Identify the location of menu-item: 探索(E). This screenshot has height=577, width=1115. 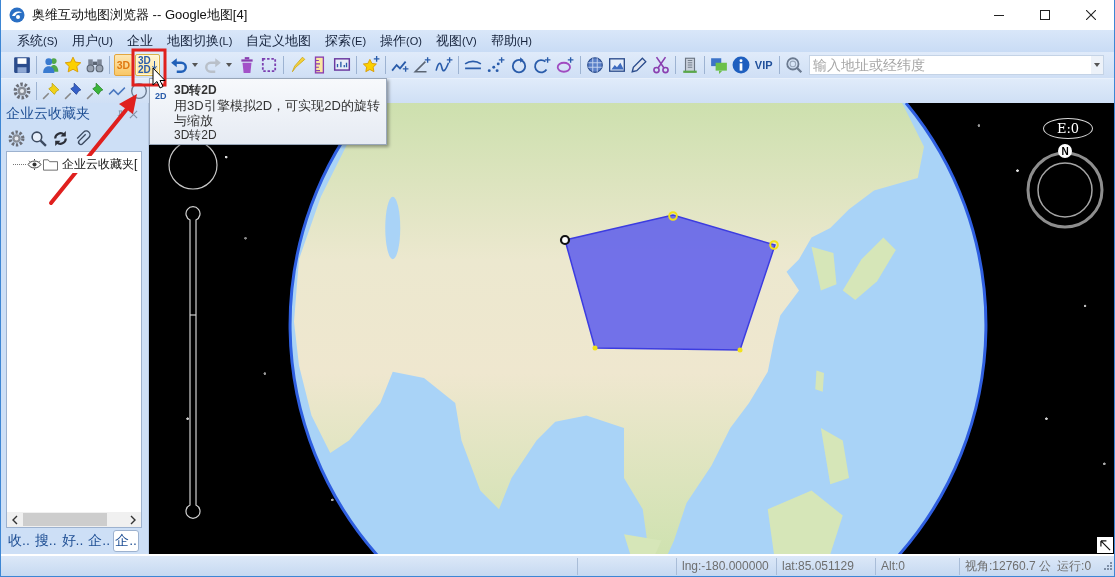
(346, 41).